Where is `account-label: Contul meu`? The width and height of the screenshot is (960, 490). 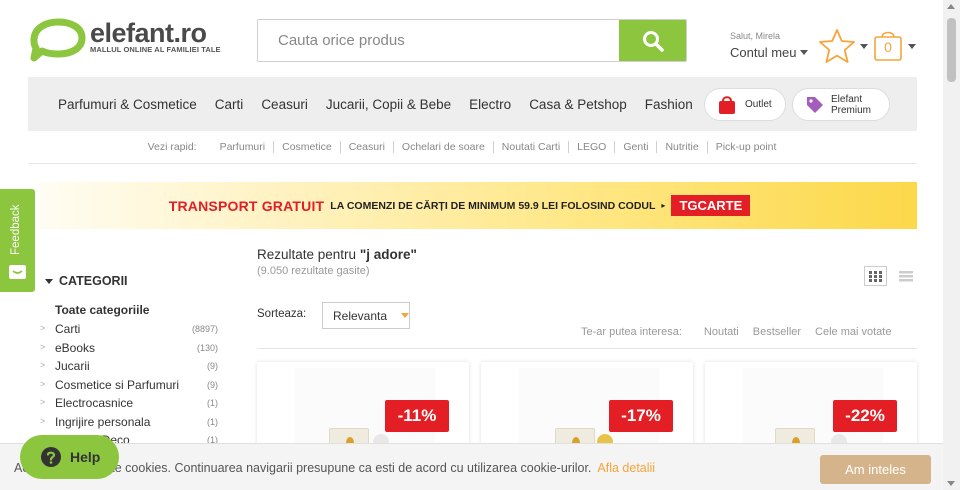
account-label: Contul meu is located at coordinates (763, 52).